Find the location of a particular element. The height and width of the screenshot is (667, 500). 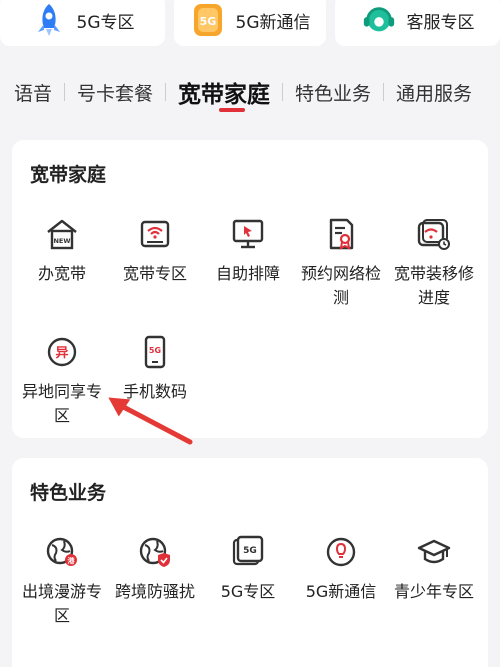

grid-item-network-check: 预约网络检测 is located at coordinates (341, 262).